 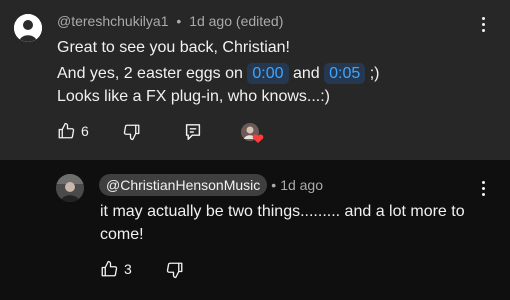 I want to click on comment-time: 1d ago, so click(x=210, y=21).